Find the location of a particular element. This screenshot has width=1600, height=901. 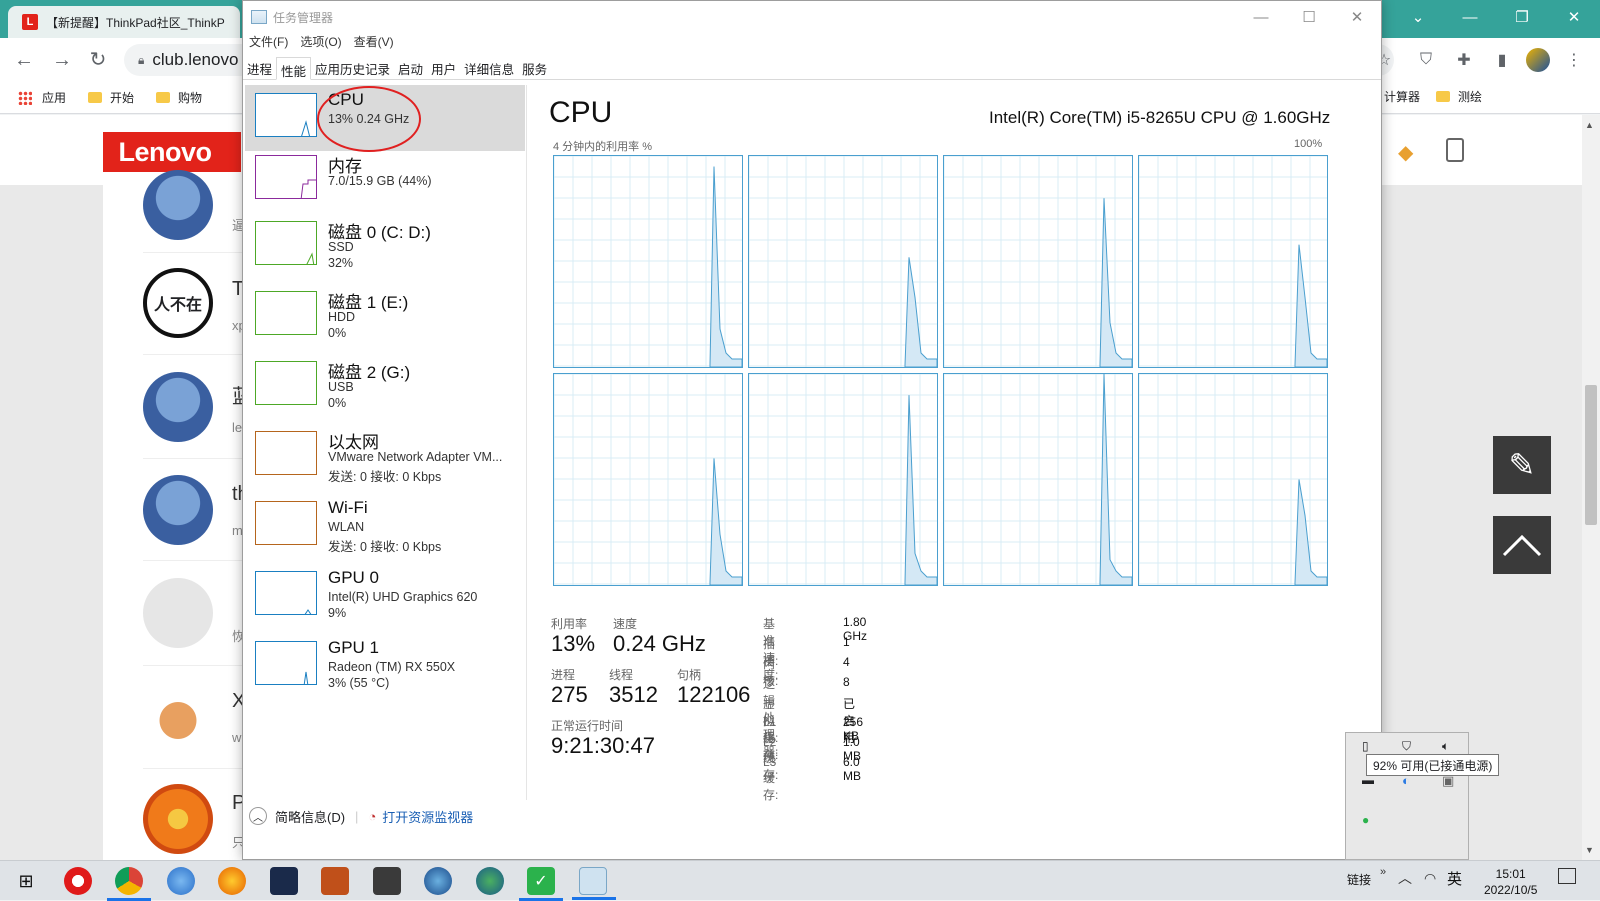

app-icon is located at coordinates (284, 881).